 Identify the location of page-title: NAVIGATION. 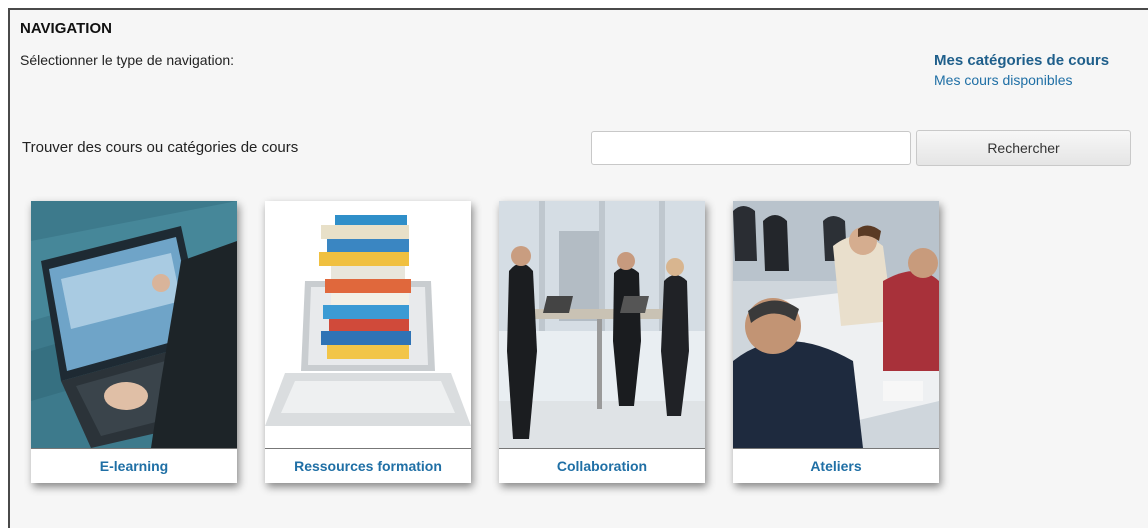
(66, 28).